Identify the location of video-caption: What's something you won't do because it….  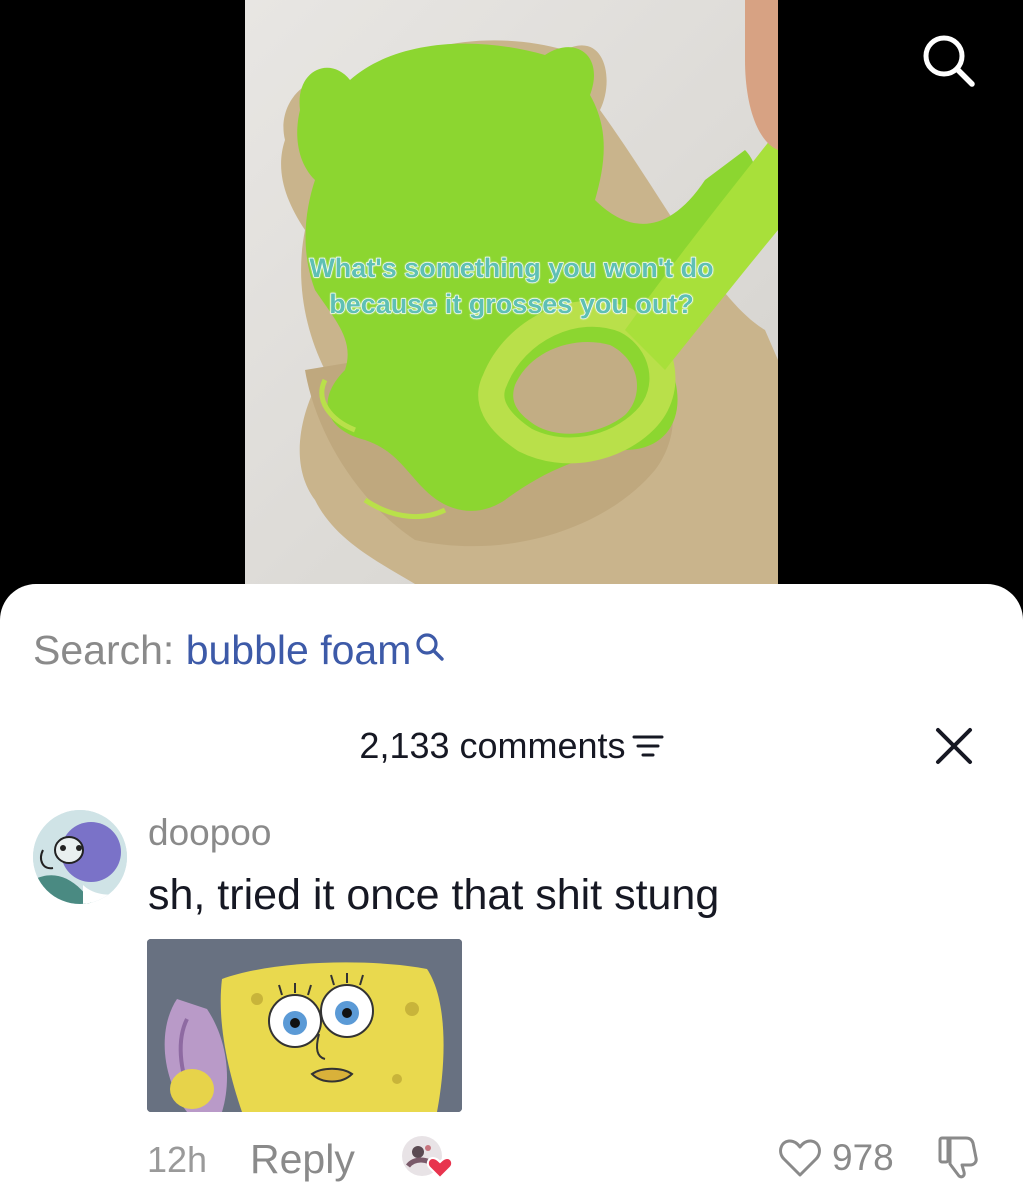
(511, 286).